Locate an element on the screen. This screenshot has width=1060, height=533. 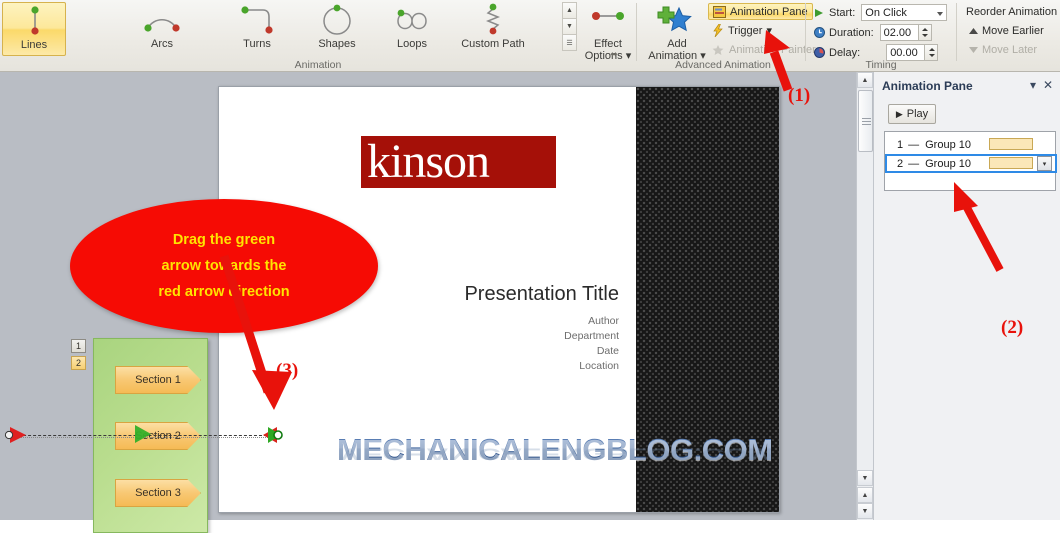
slide-subtitle-date: Date is located at coordinates (607, 351).